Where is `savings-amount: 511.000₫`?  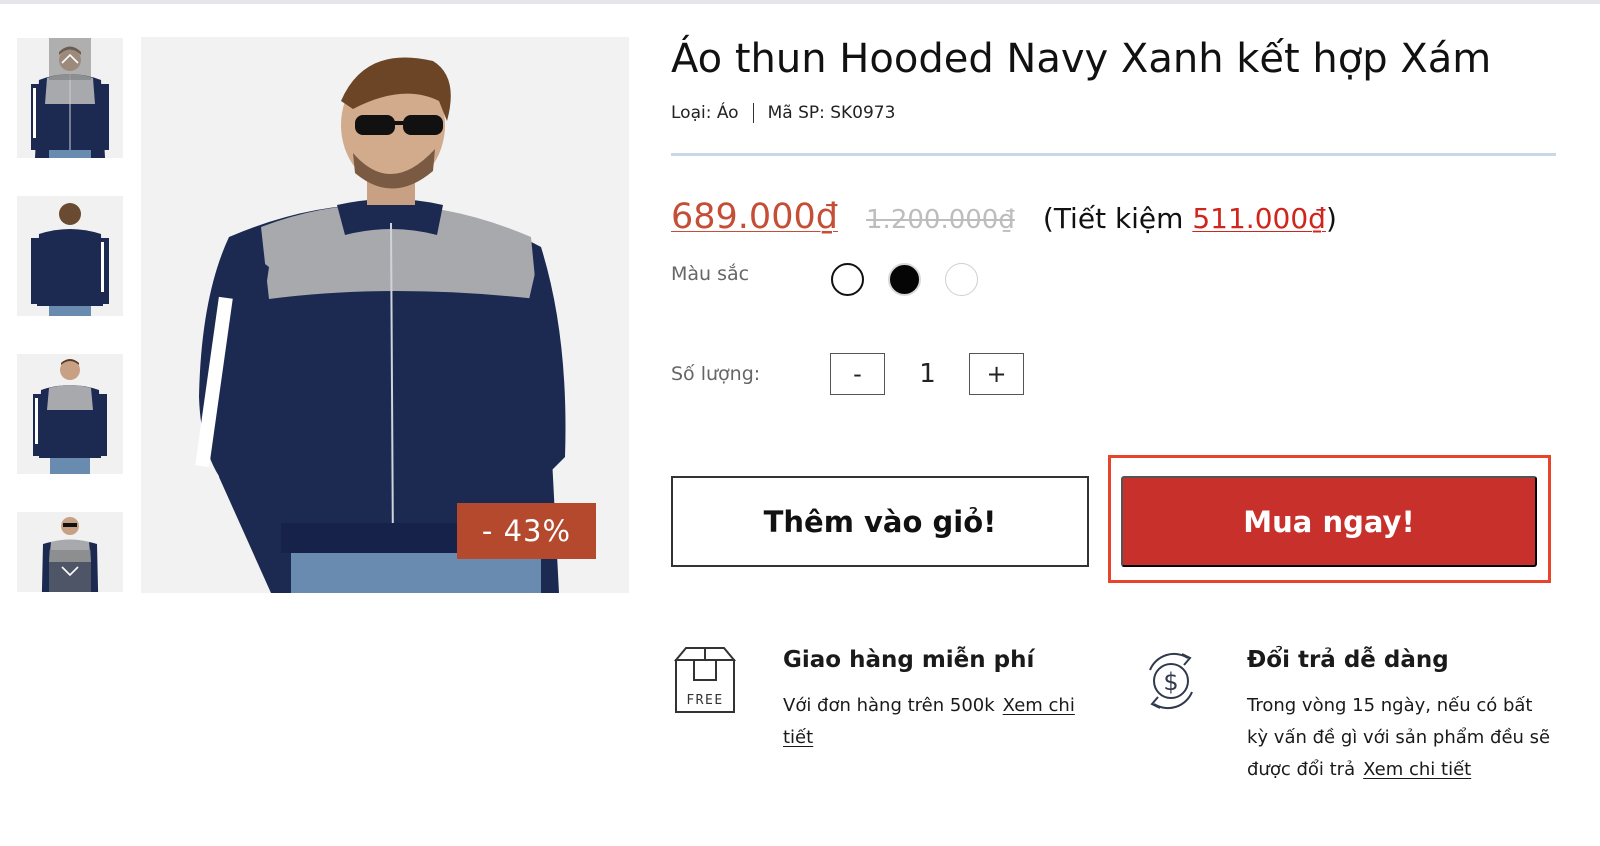 savings-amount: 511.000₫ is located at coordinates (1259, 218).